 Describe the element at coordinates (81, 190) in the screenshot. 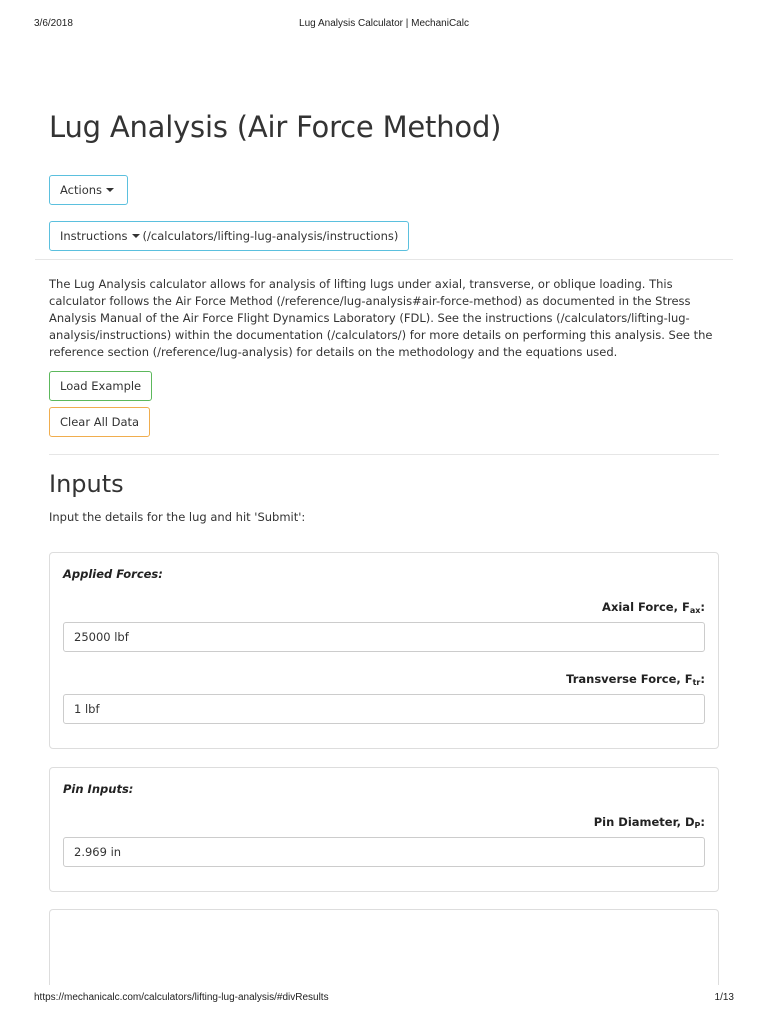

I see `actions-label: Actions` at that location.